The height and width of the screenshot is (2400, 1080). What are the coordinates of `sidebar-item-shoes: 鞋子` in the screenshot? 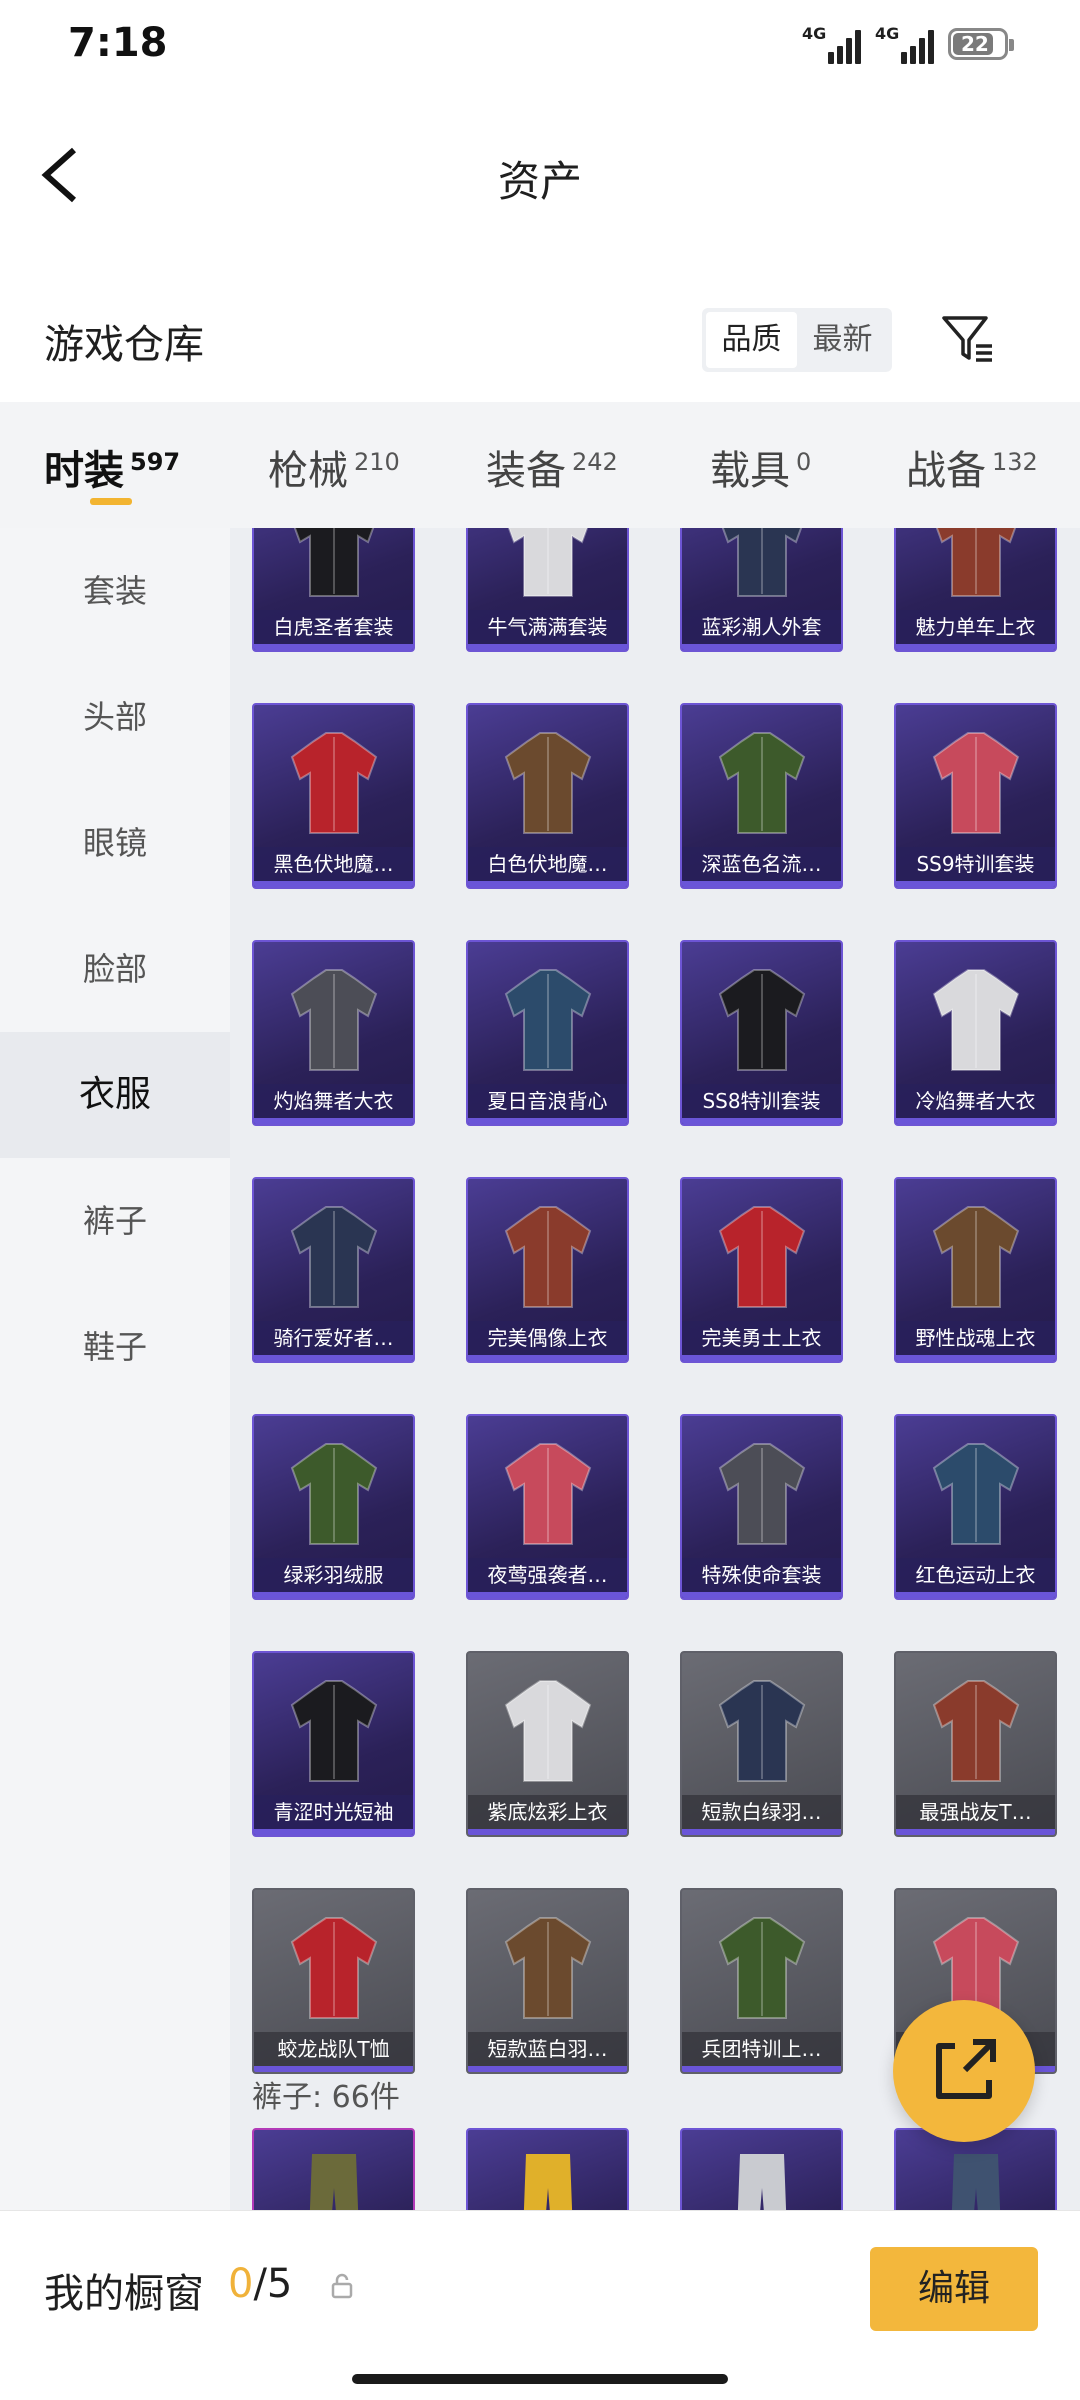 It's located at (115, 1347).